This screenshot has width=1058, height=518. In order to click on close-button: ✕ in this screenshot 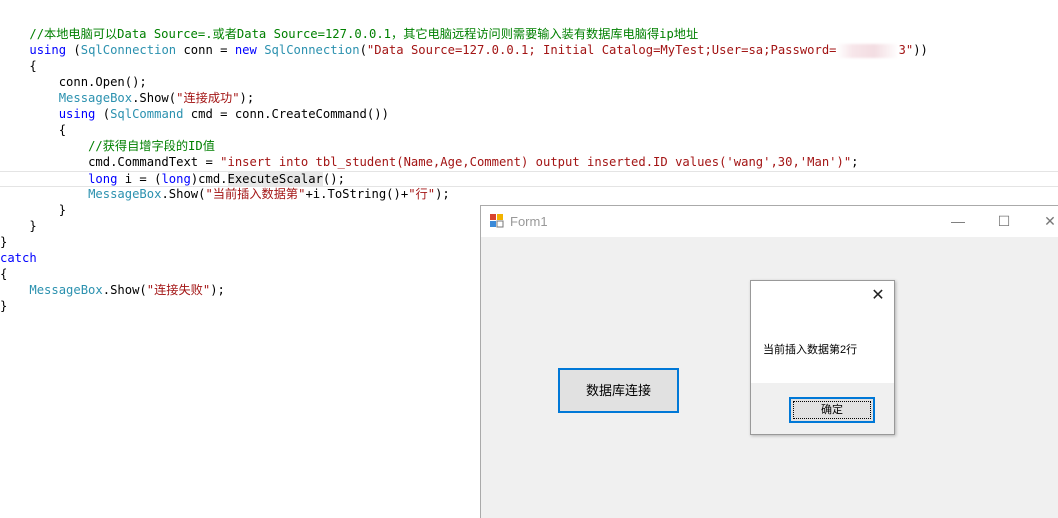, I will do `click(1042, 221)`.